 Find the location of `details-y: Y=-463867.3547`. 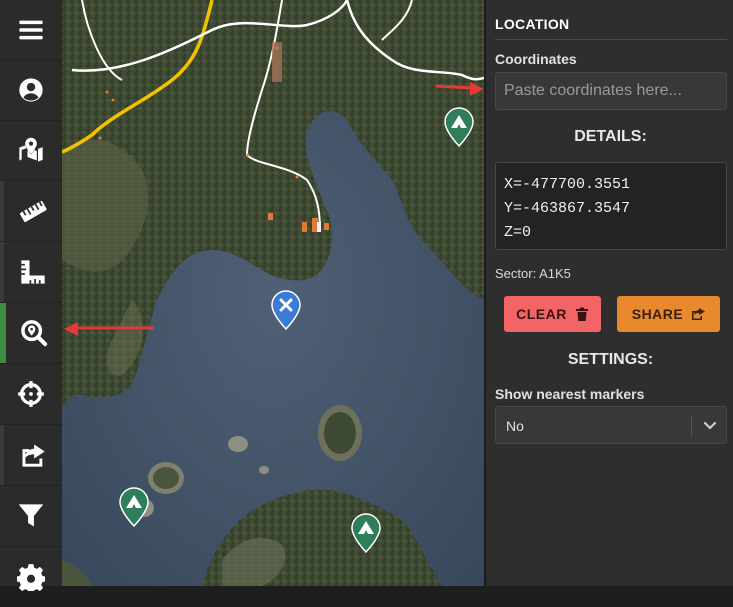

details-y: Y=-463867.3547 is located at coordinates (567, 208).